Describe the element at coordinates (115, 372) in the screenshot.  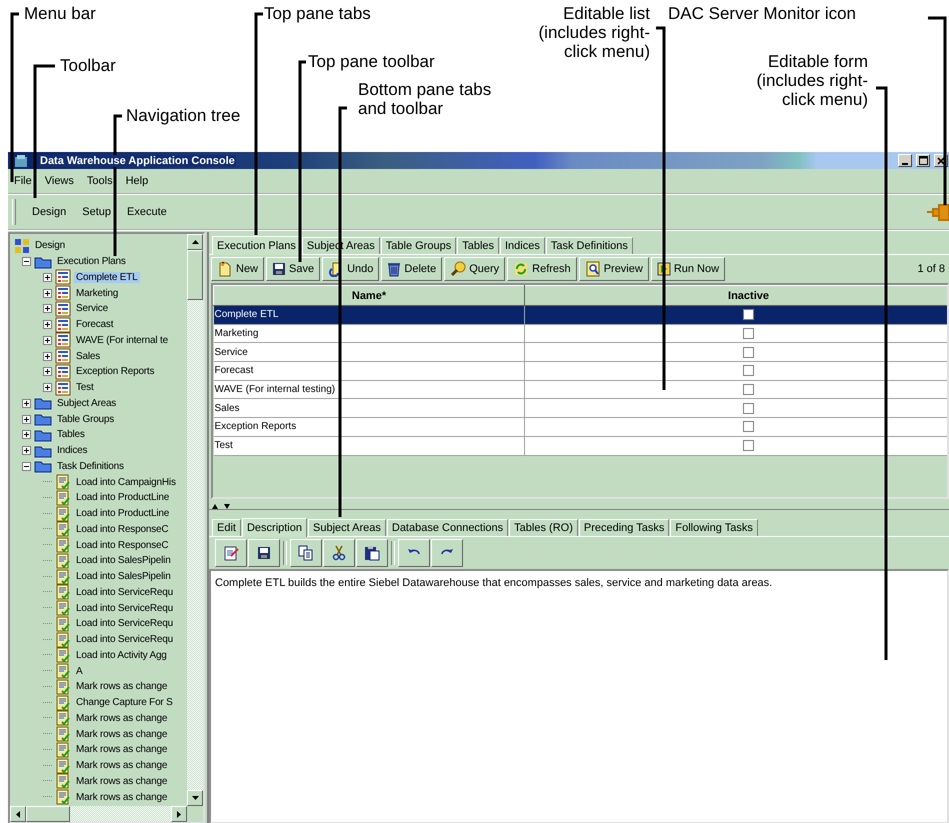
I see `tree-item: Exception Reports` at that location.